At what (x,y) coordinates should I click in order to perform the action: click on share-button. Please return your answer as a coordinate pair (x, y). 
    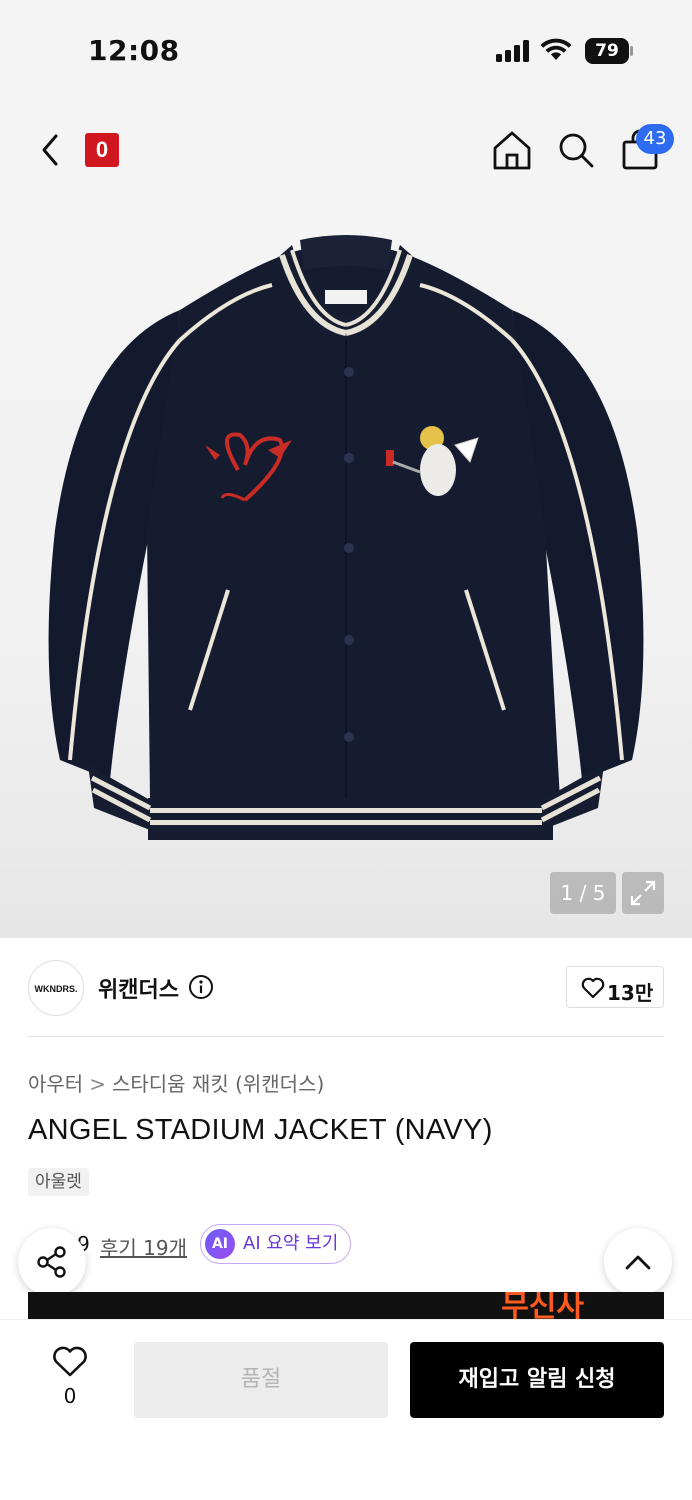
    Looking at the image, I should click on (52, 1262).